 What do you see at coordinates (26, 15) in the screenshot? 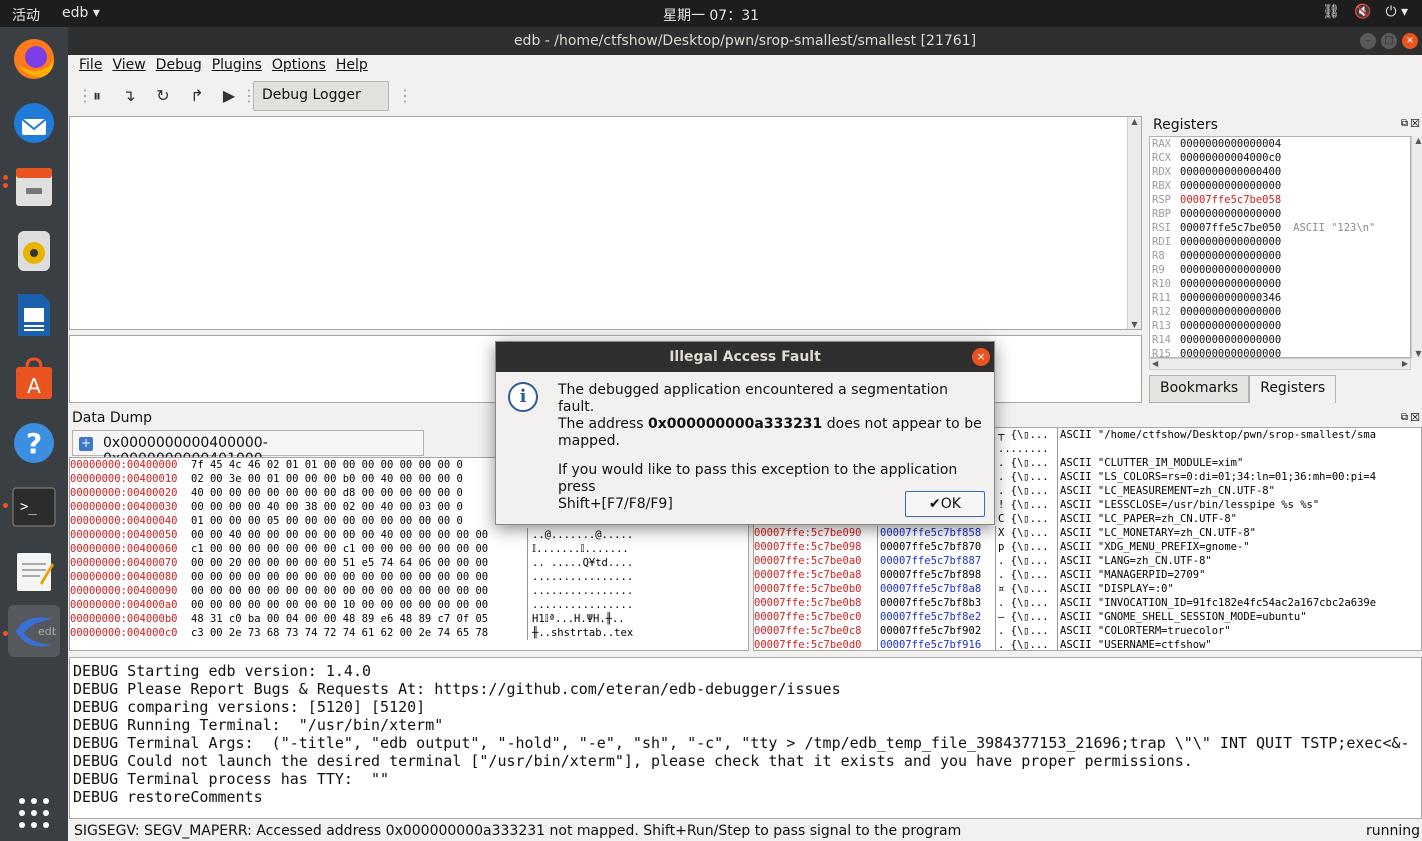
I see `activities-button: 活动` at bounding box center [26, 15].